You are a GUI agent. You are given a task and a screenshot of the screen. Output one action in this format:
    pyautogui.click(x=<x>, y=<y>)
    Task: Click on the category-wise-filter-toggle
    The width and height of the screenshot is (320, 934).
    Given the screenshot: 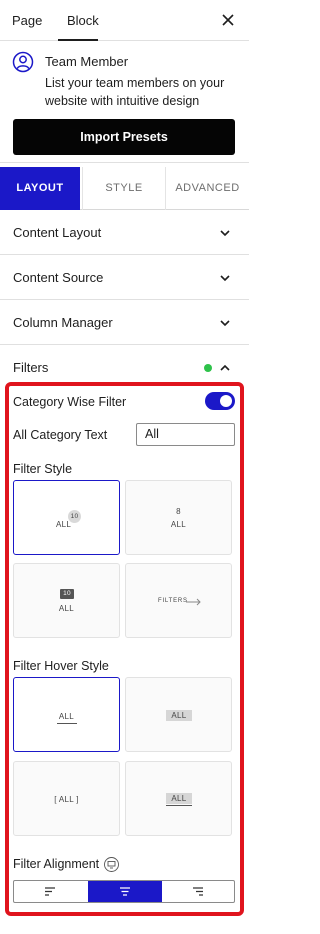 What is the action you would take?
    pyautogui.click(x=220, y=401)
    